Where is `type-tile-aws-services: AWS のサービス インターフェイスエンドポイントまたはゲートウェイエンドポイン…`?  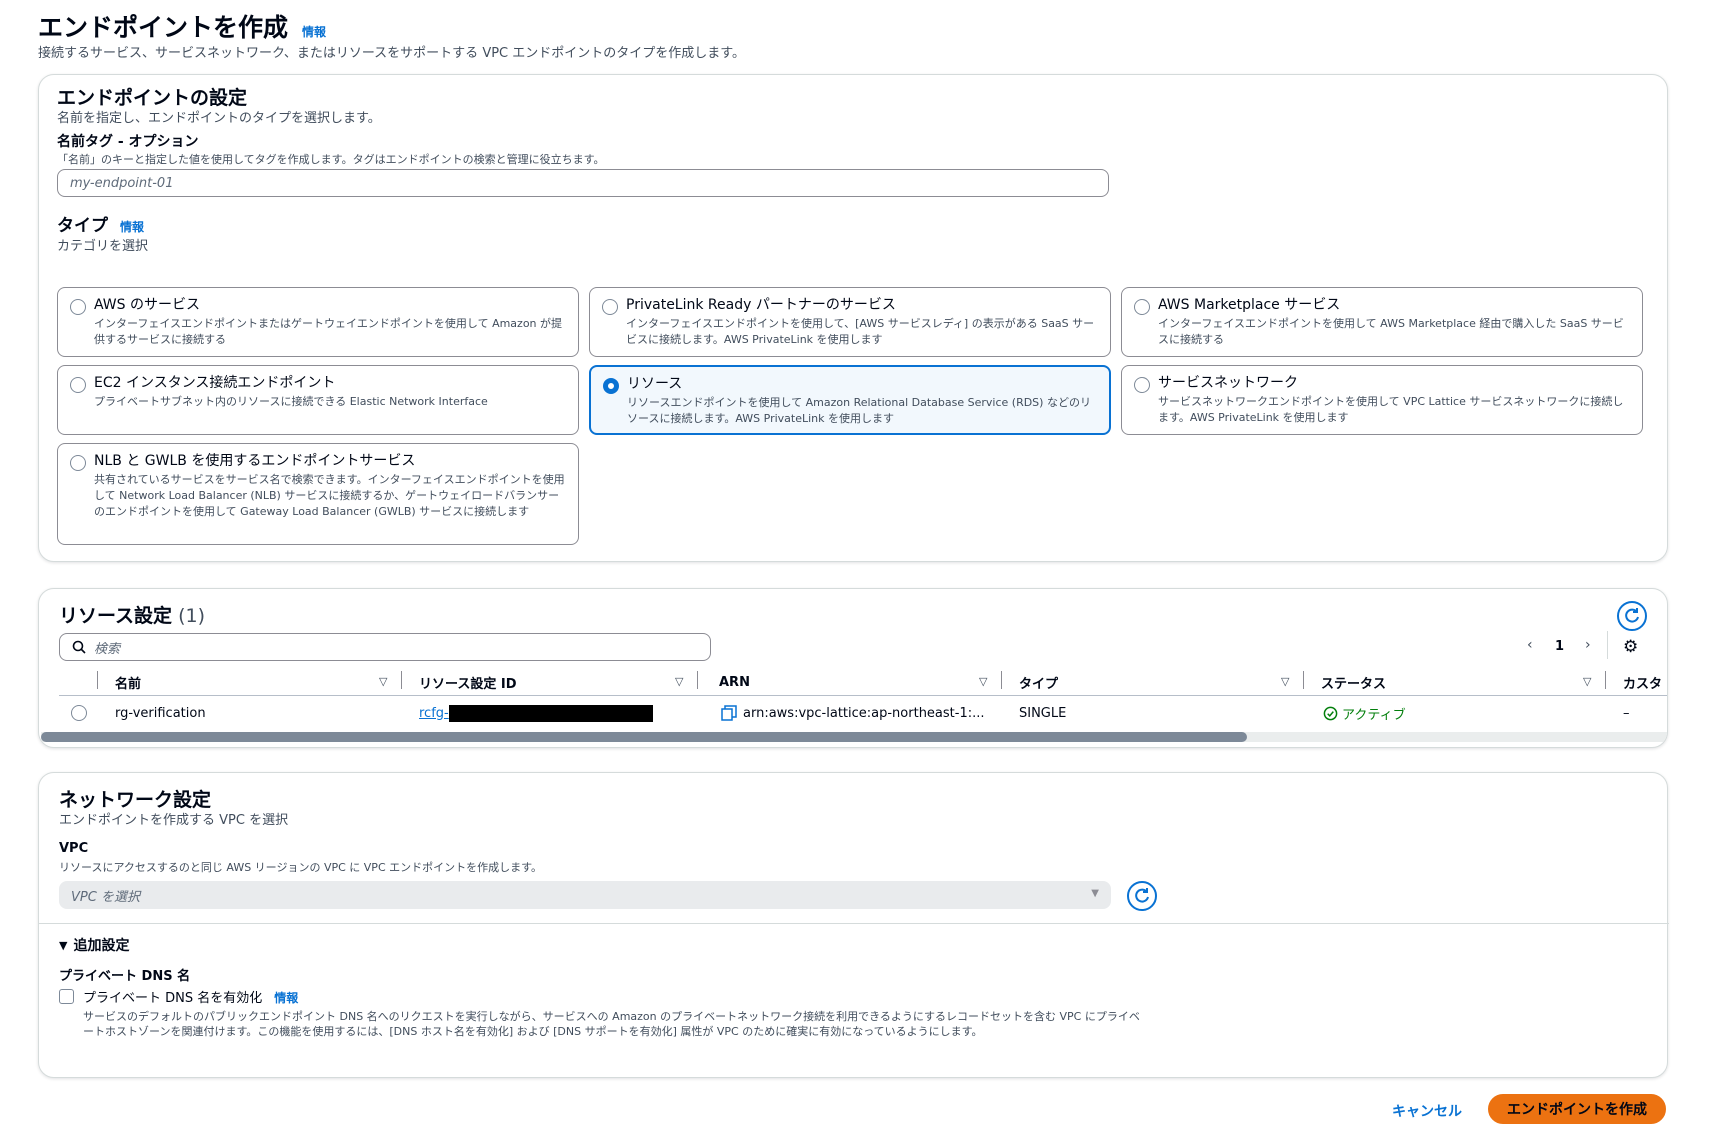
type-tile-aws-services: AWS のサービス インターフェイスエンドポイントまたはゲートウェイエンドポイン… is located at coordinates (318, 322).